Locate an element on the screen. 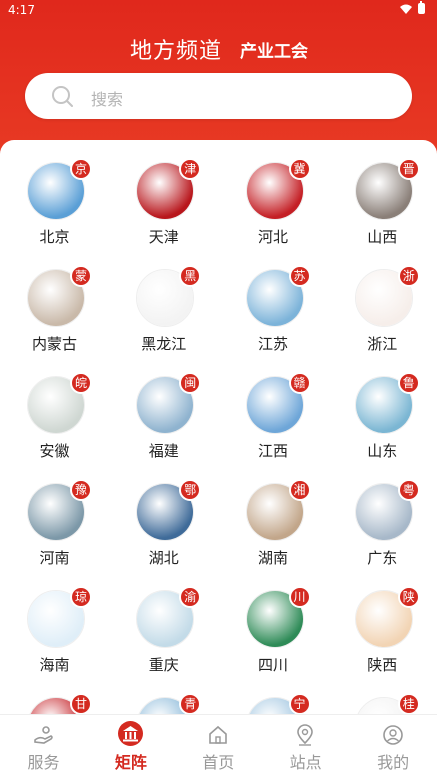  channel-item: 津天津 is located at coordinates (163, 193).